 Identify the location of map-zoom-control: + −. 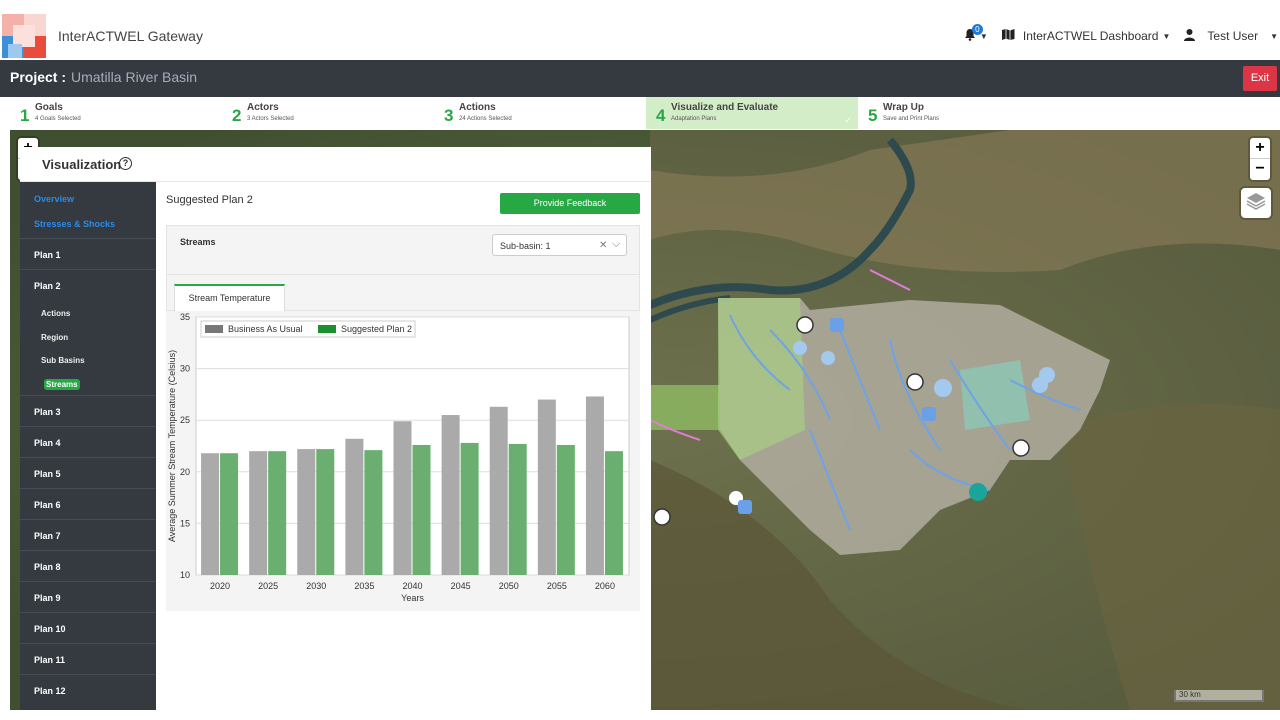
(1260, 159).